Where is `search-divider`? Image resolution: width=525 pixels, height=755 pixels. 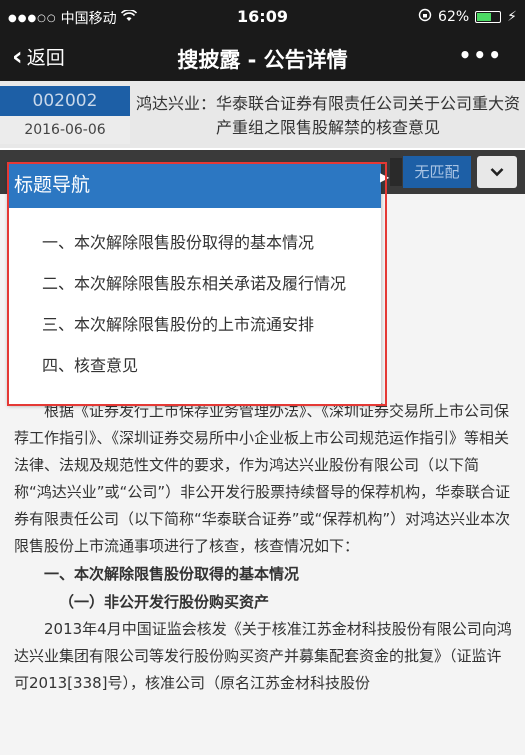 search-divider is located at coordinates (396, 172).